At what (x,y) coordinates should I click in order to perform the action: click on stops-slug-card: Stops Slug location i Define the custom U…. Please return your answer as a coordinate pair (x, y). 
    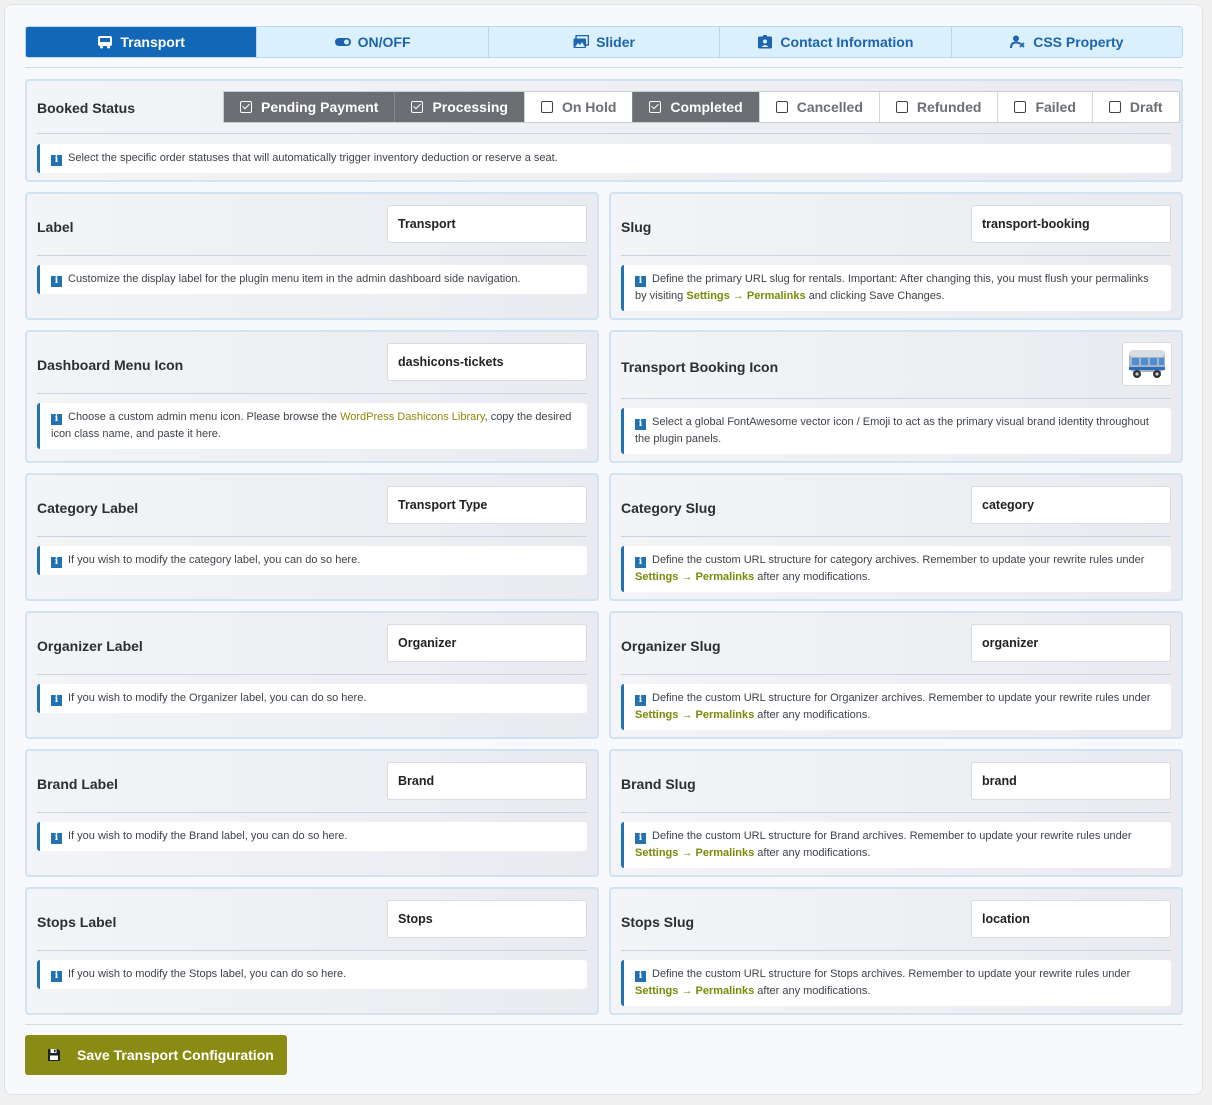
    Looking at the image, I should click on (896, 951).